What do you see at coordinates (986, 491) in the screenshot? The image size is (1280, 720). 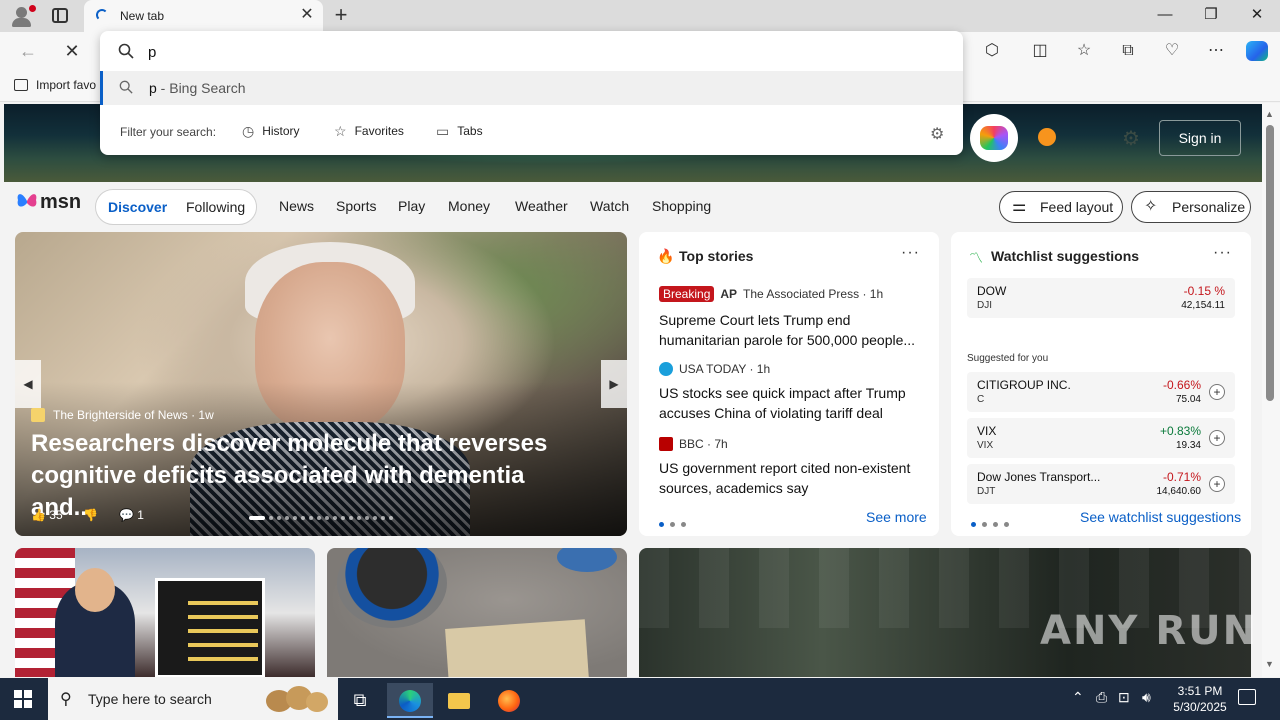 I see `stock-ticker: DJT` at bounding box center [986, 491].